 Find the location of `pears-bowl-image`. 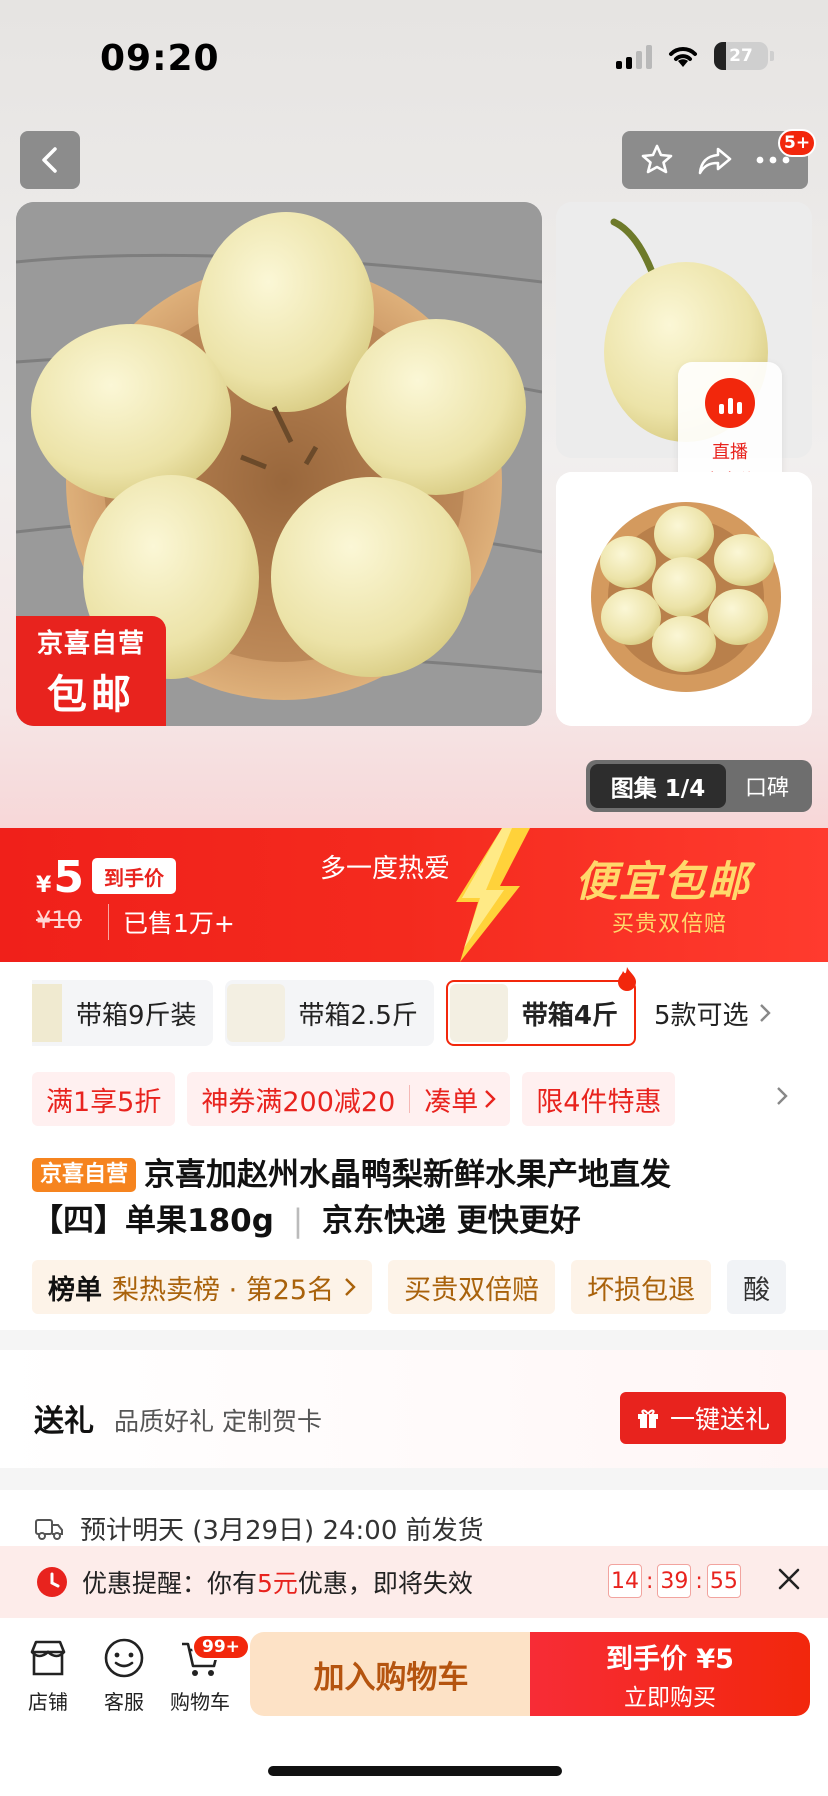

pears-bowl-image is located at coordinates (684, 599).